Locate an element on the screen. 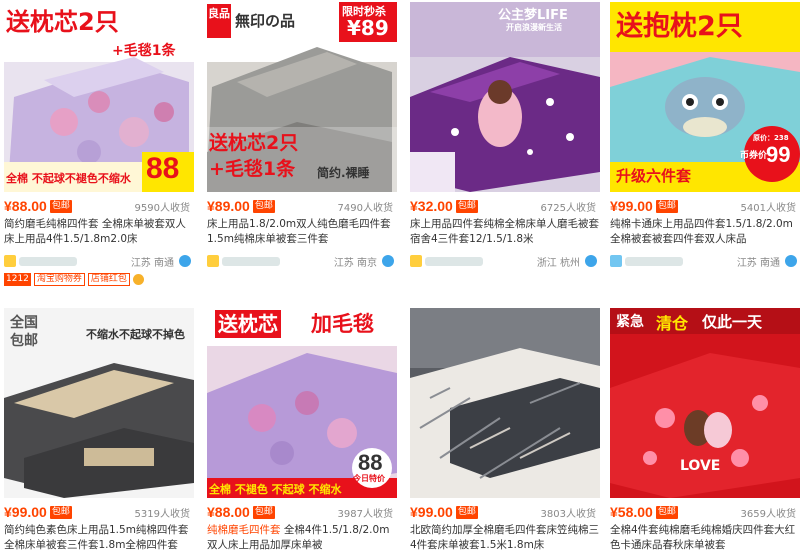 This screenshot has height=557, width=800. banner-top: 送抱枕2只 is located at coordinates (679, 26).